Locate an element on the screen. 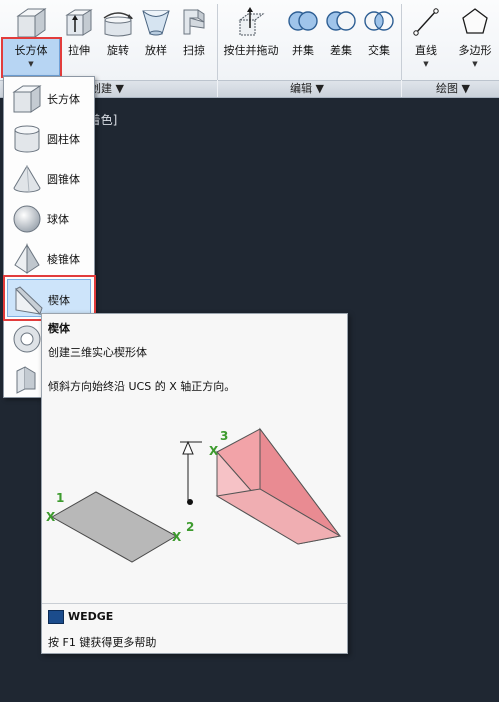 This screenshot has width=499, height=702. height-point is located at coordinates (190, 502).